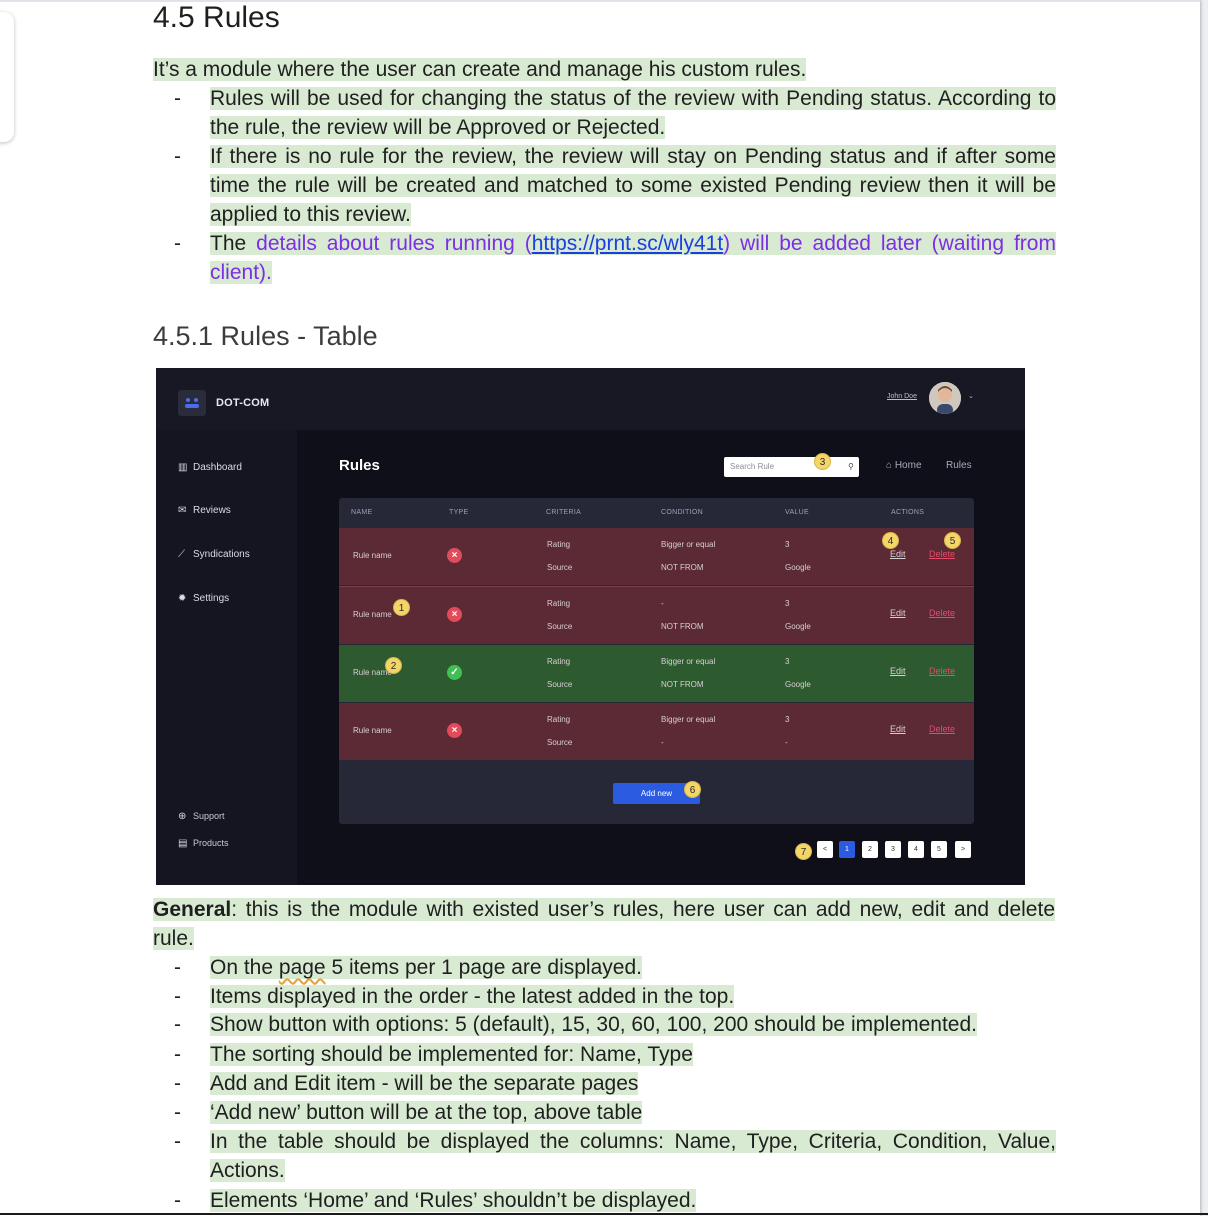 Image resolution: width=1208 pixels, height=1216 pixels. I want to click on value-2: -, so click(786, 742).